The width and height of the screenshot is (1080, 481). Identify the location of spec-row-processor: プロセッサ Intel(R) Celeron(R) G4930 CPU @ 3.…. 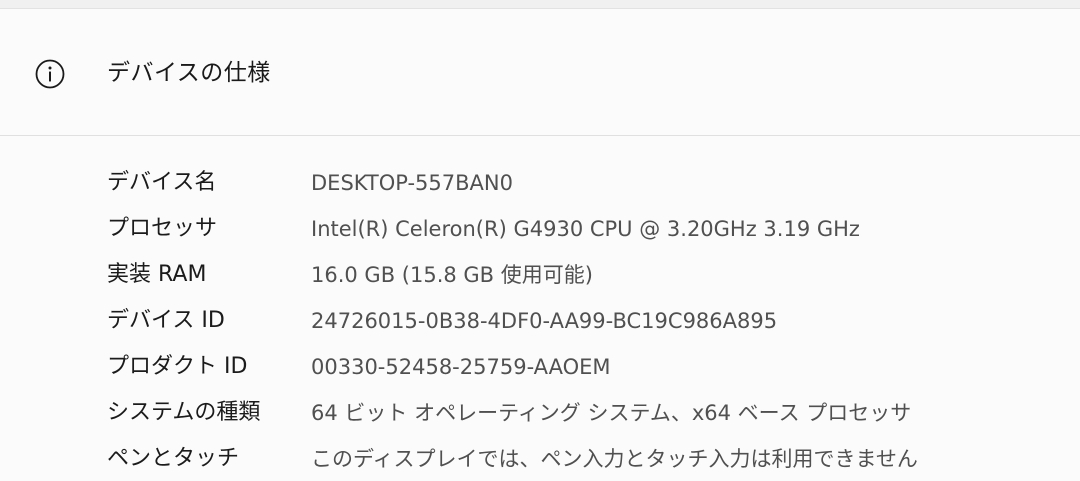
(540, 225).